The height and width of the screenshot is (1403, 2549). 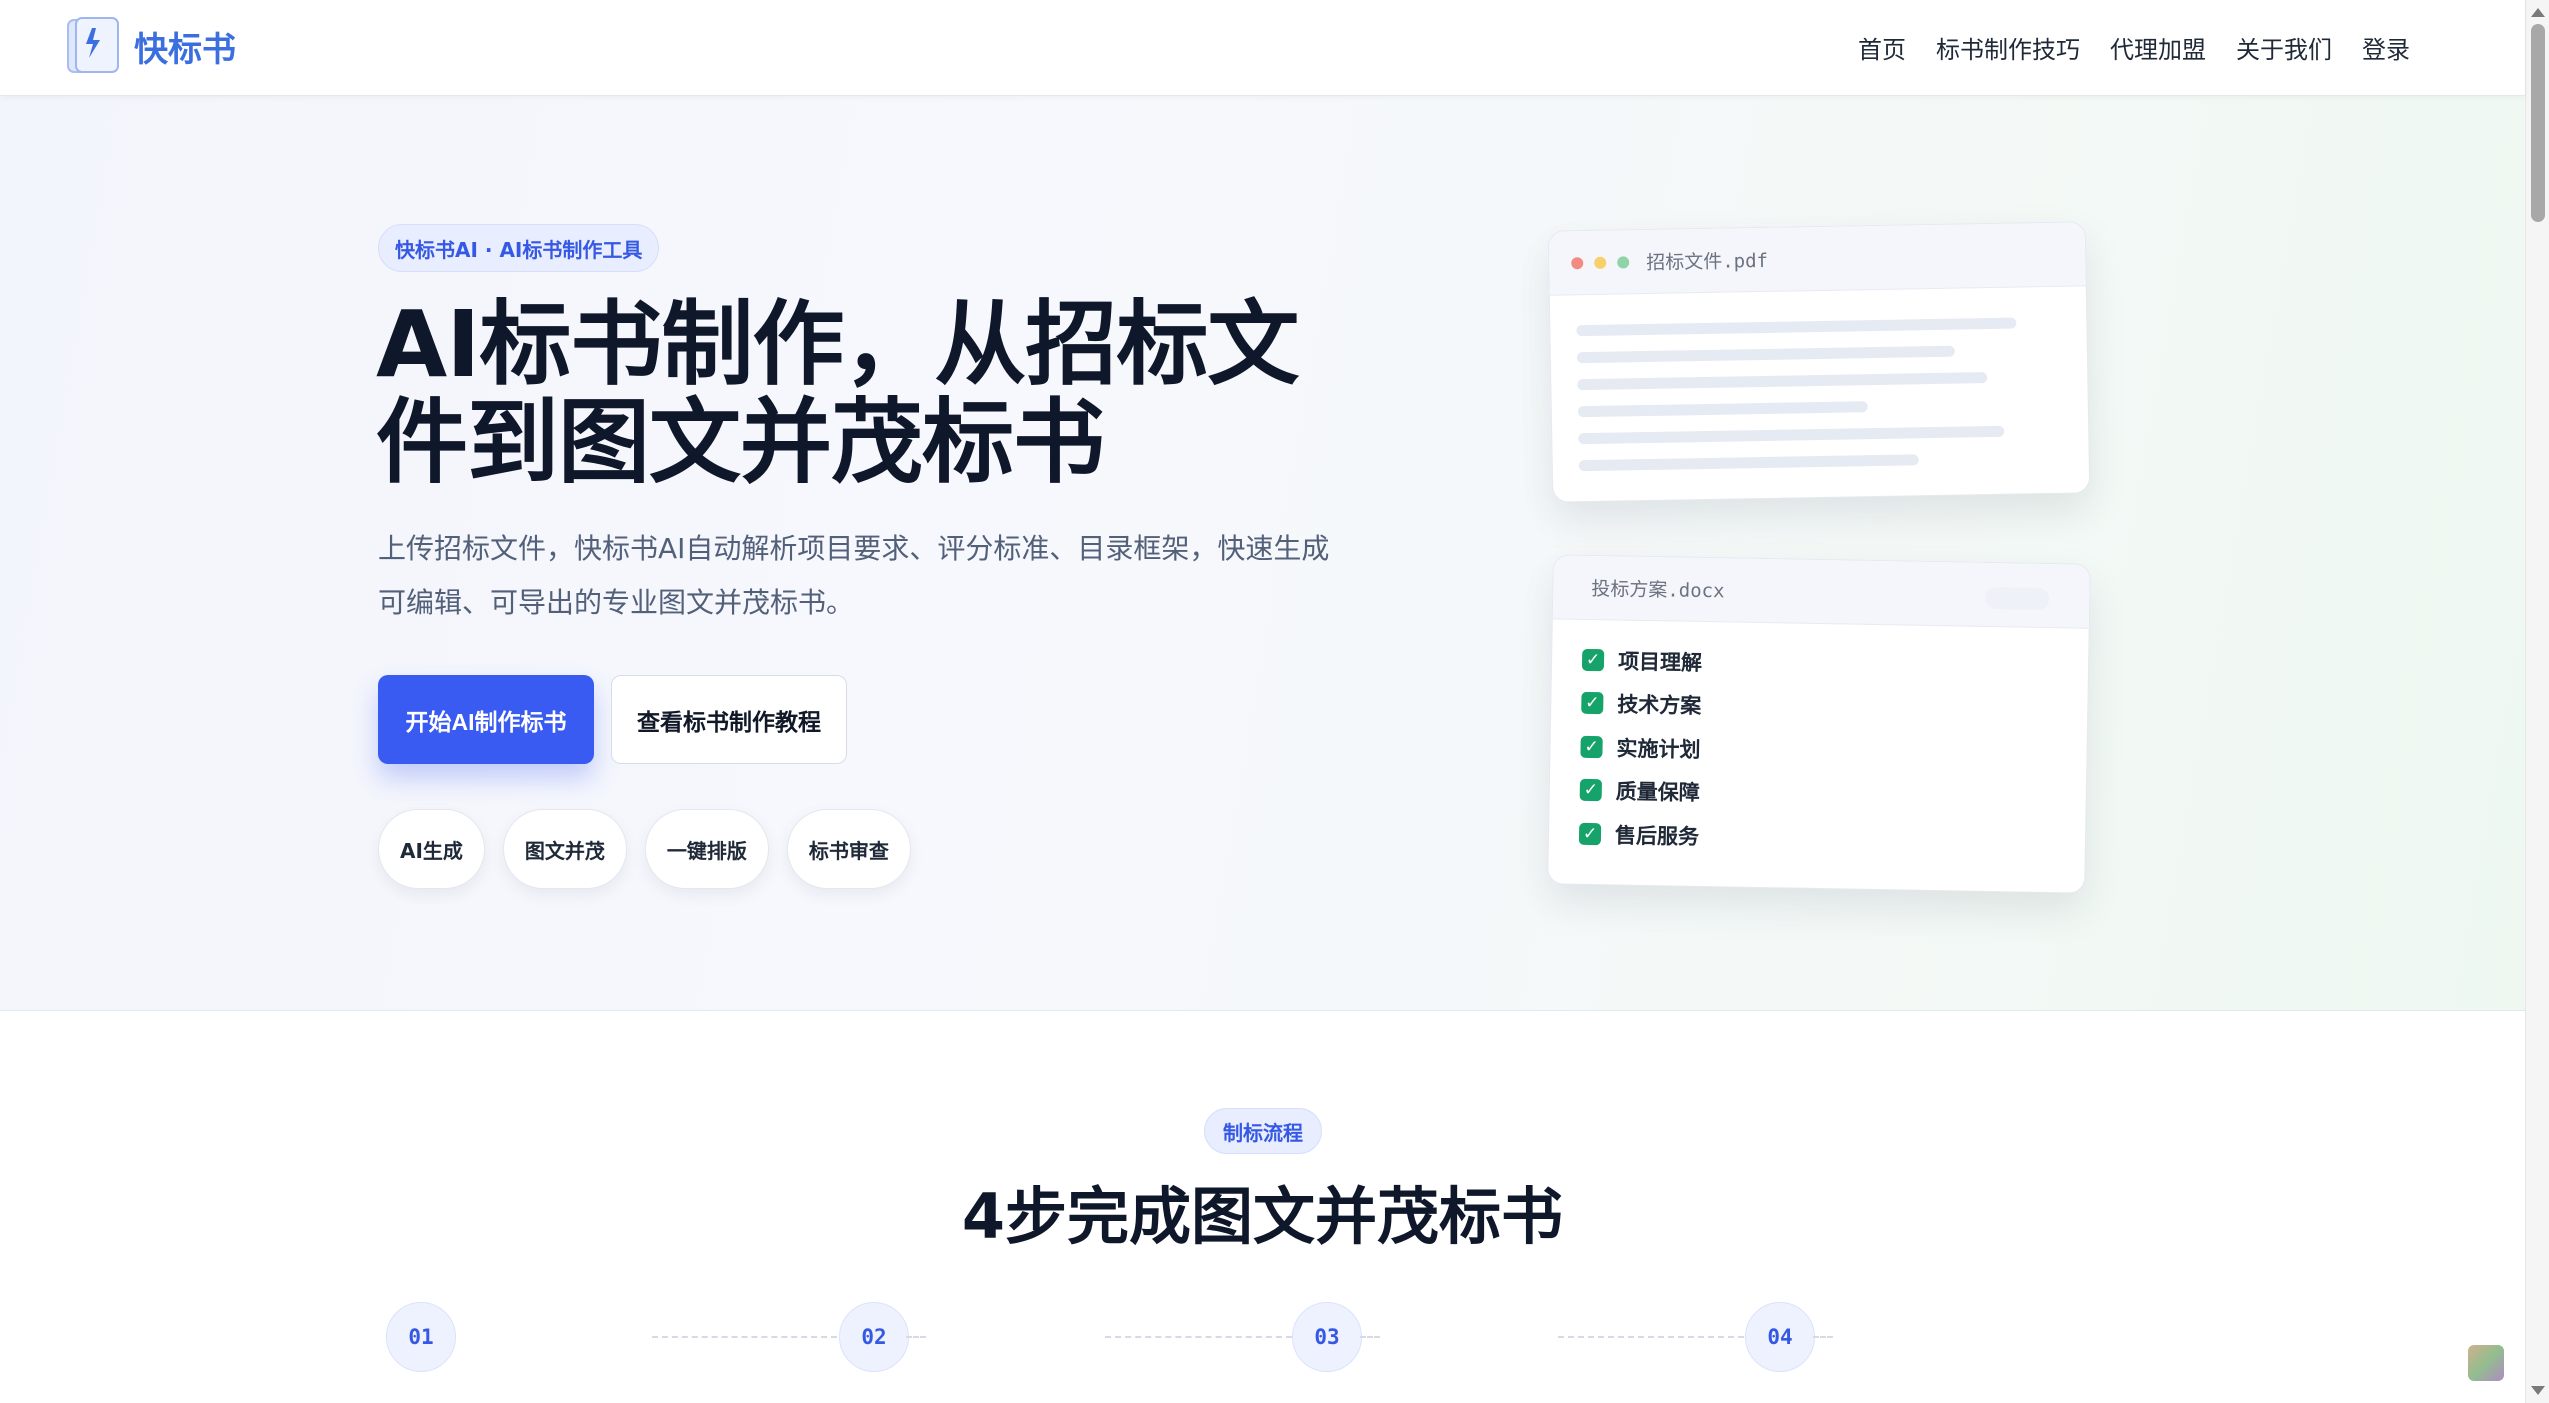 I want to click on nav-agency: 代理加盟, so click(x=2158, y=47).